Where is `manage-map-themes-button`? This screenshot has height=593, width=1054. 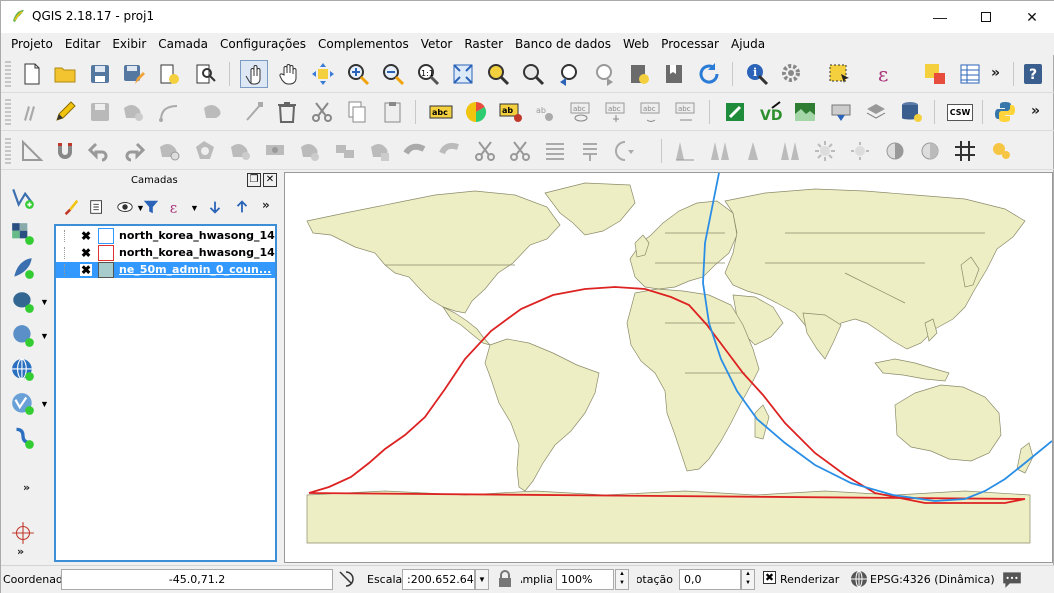
manage-map-themes-button is located at coordinates (125, 207).